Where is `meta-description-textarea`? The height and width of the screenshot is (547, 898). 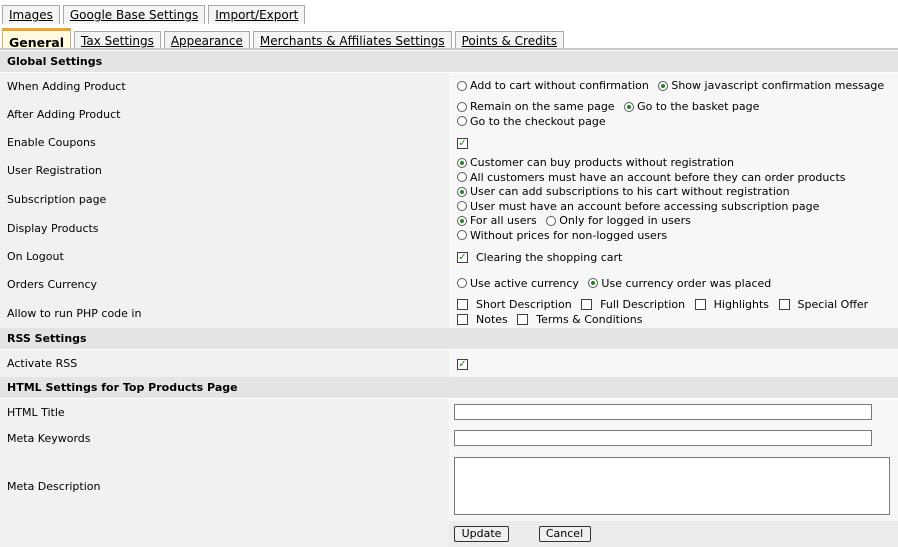
meta-description-textarea is located at coordinates (672, 486).